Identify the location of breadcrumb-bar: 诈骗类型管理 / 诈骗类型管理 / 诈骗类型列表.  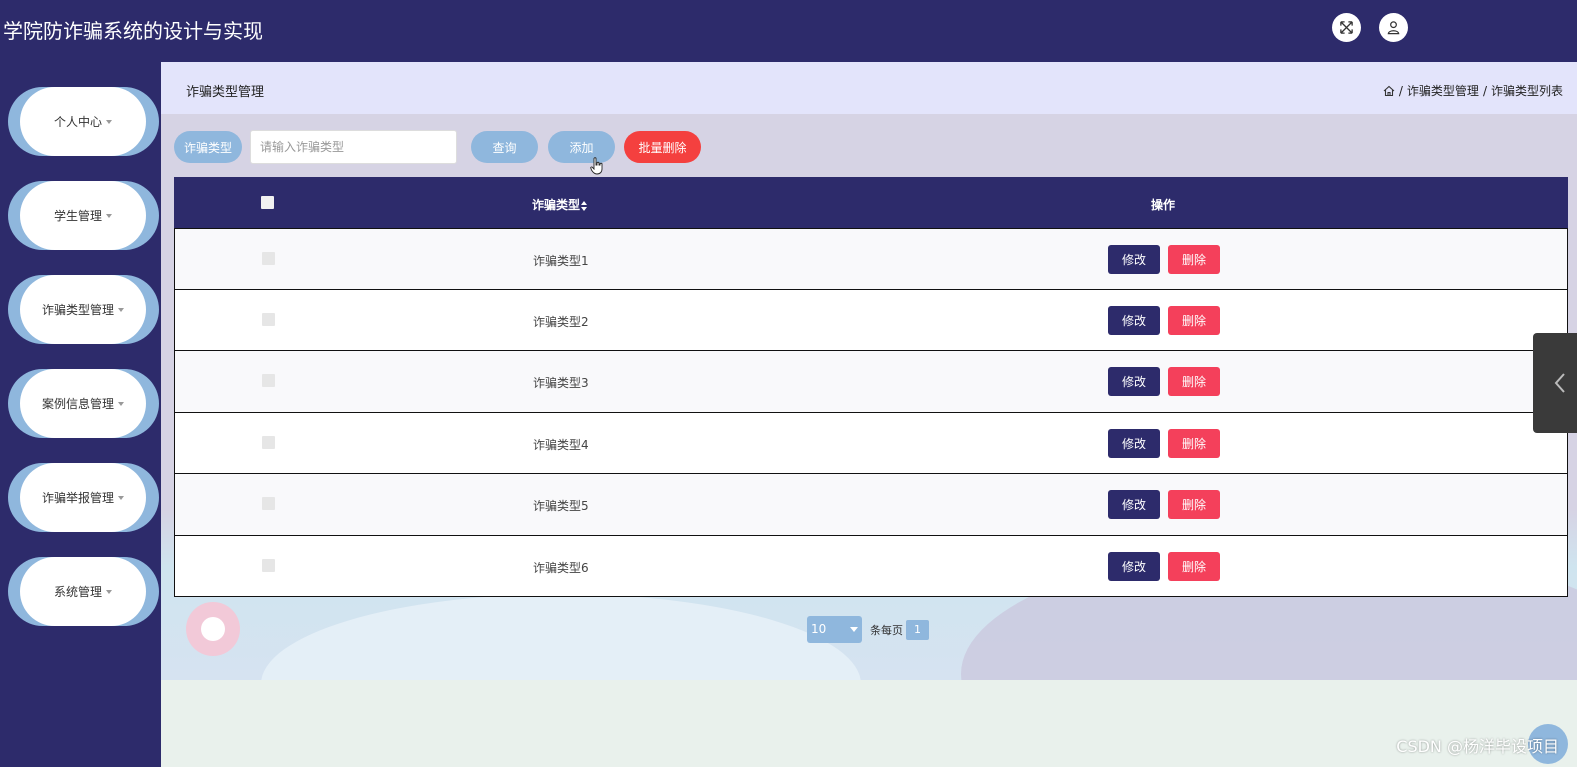
(869, 88).